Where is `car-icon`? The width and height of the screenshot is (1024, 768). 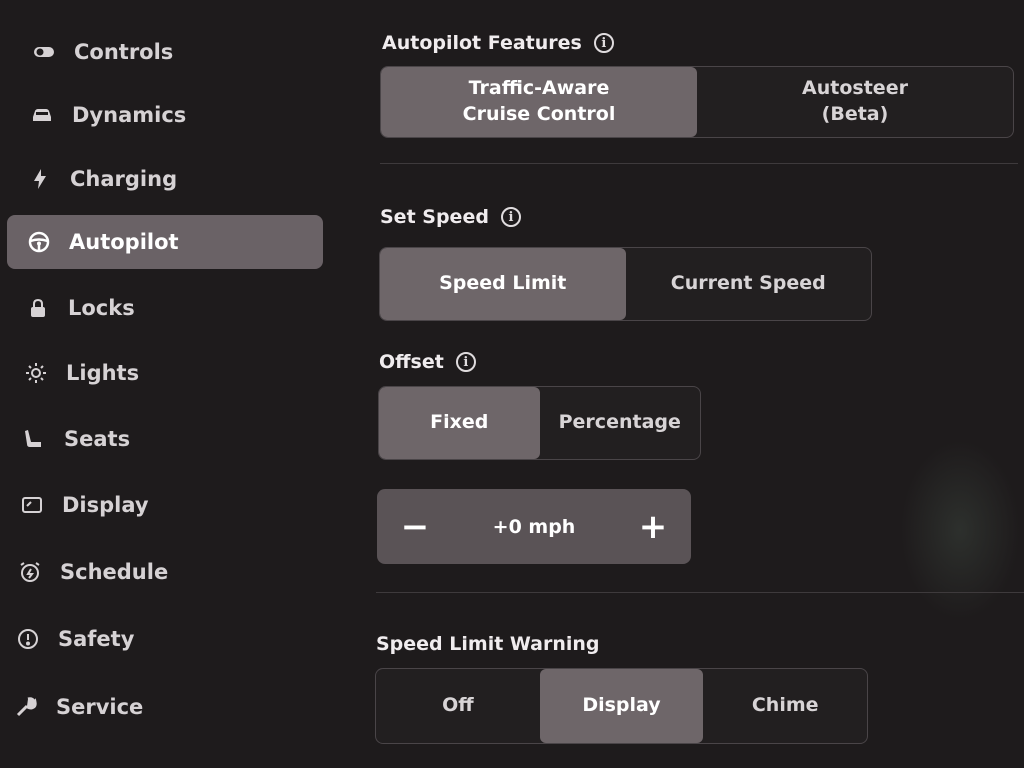
car-icon is located at coordinates (42, 115).